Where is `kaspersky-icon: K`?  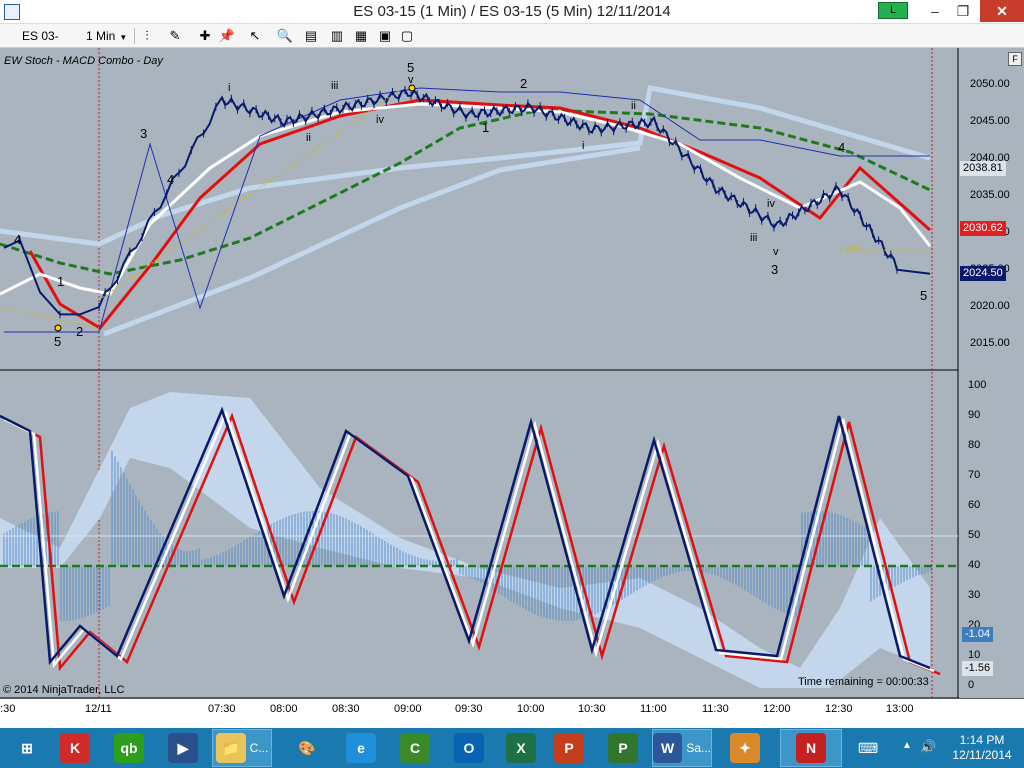
kaspersky-icon: K is located at coordinates (75, 748).